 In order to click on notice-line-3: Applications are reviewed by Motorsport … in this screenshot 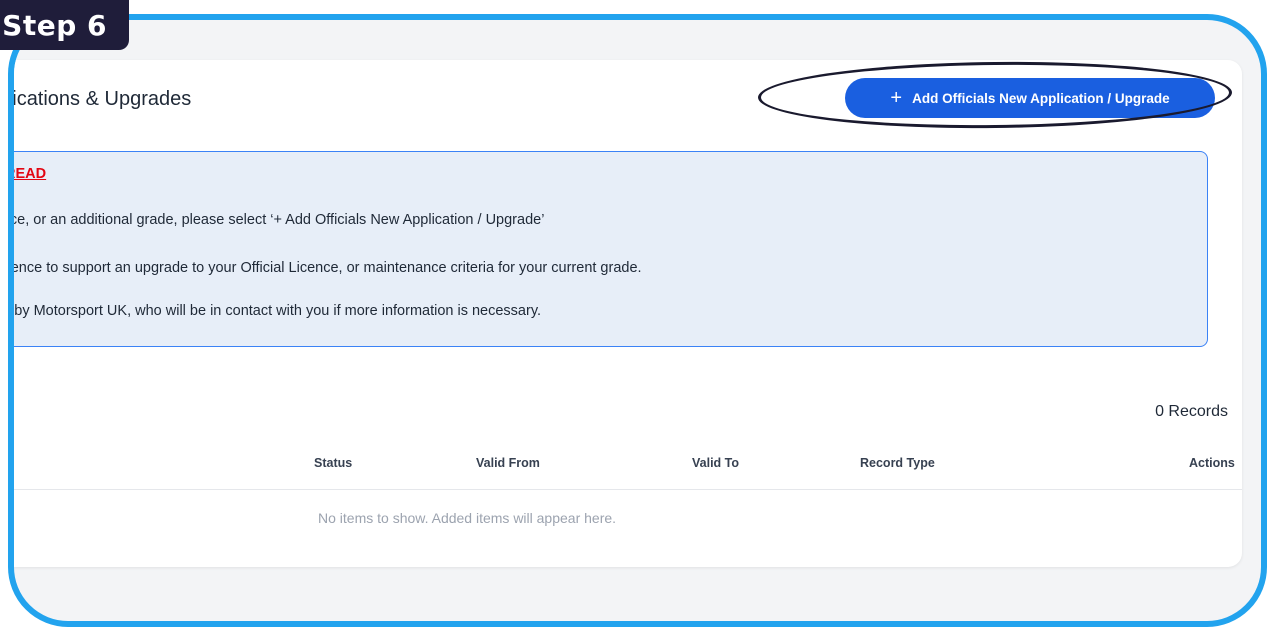, I will do `click(278, 311)`.